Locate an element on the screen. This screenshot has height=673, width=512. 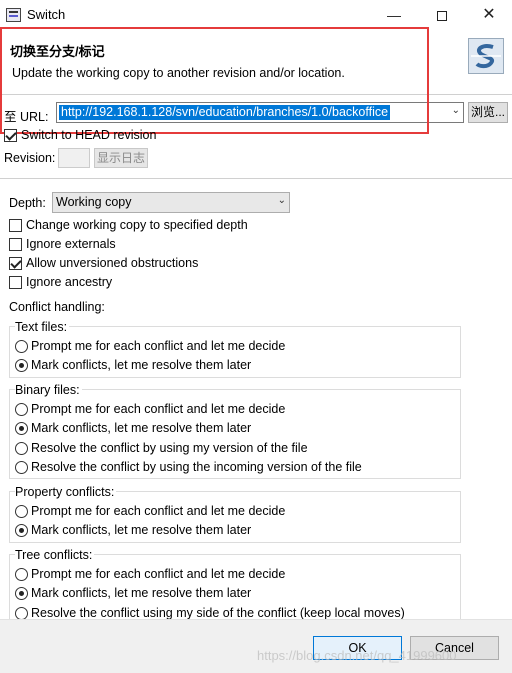
binary-mark-radio is located at coordinates (21, 428).